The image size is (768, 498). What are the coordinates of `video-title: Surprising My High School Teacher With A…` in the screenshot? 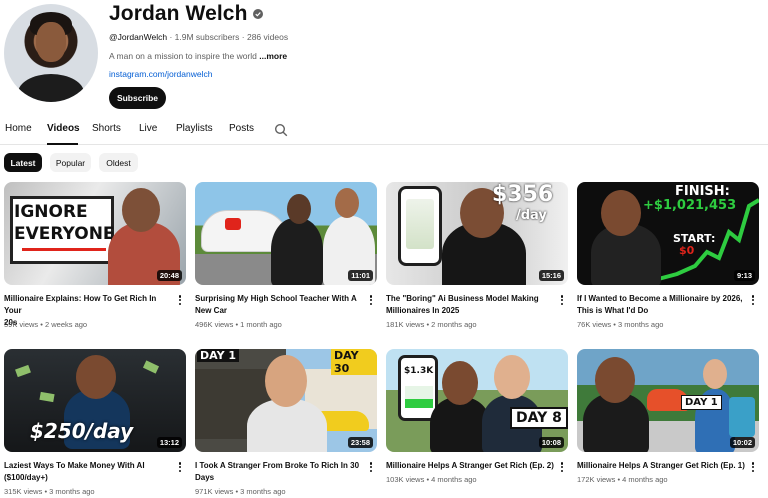 It's located at (279, 305).